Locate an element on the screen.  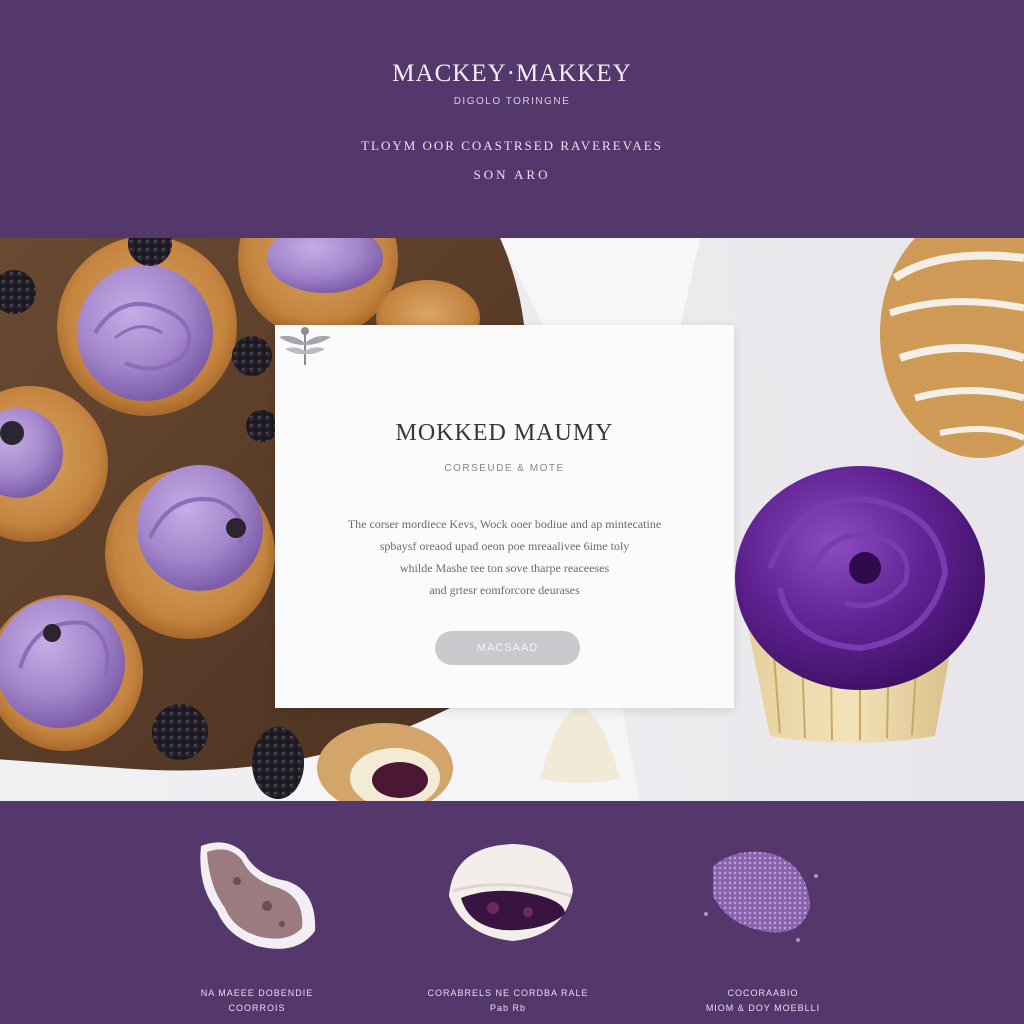
feature-item: COCORAABIO MIOM & DOY MOEBLLI is located at coordinates (763, 912).